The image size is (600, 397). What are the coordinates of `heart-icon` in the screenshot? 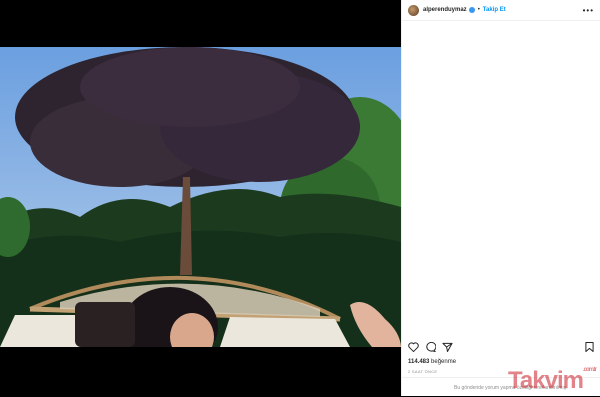 It's located at (413, 347).